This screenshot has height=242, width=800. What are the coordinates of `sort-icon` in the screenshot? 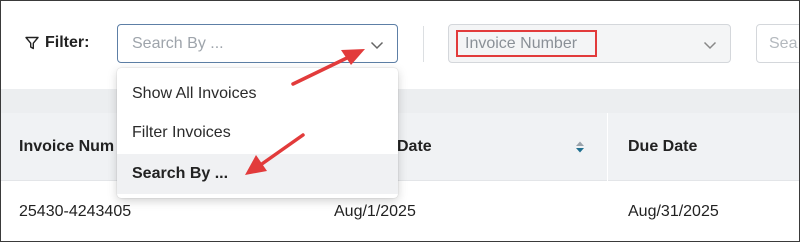 It's located at (580, 147).